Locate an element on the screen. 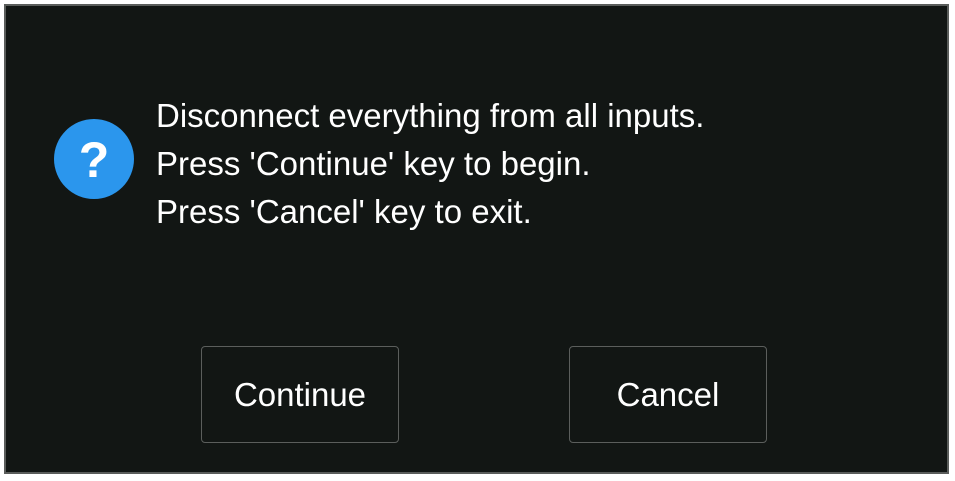 This screenshot has height=481, width=955. question-mark-glyph: ? is located at coordinates (94, 160).